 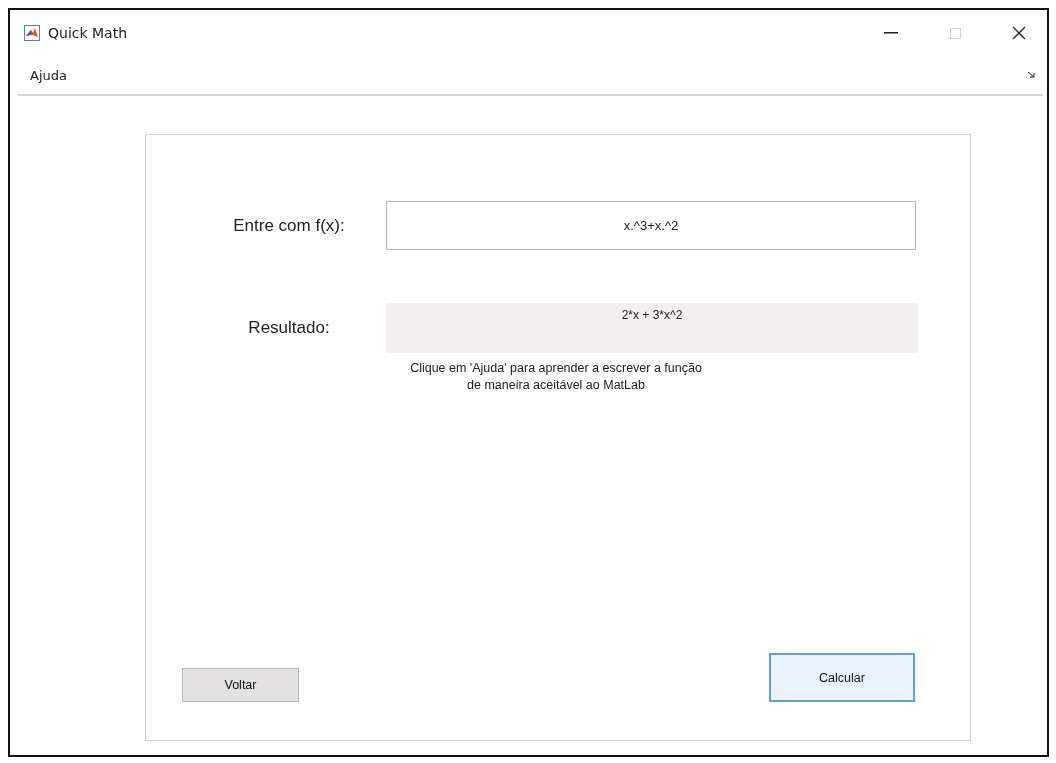 I want to click on calculate-button: Calcular, so click(x=842, y=677).